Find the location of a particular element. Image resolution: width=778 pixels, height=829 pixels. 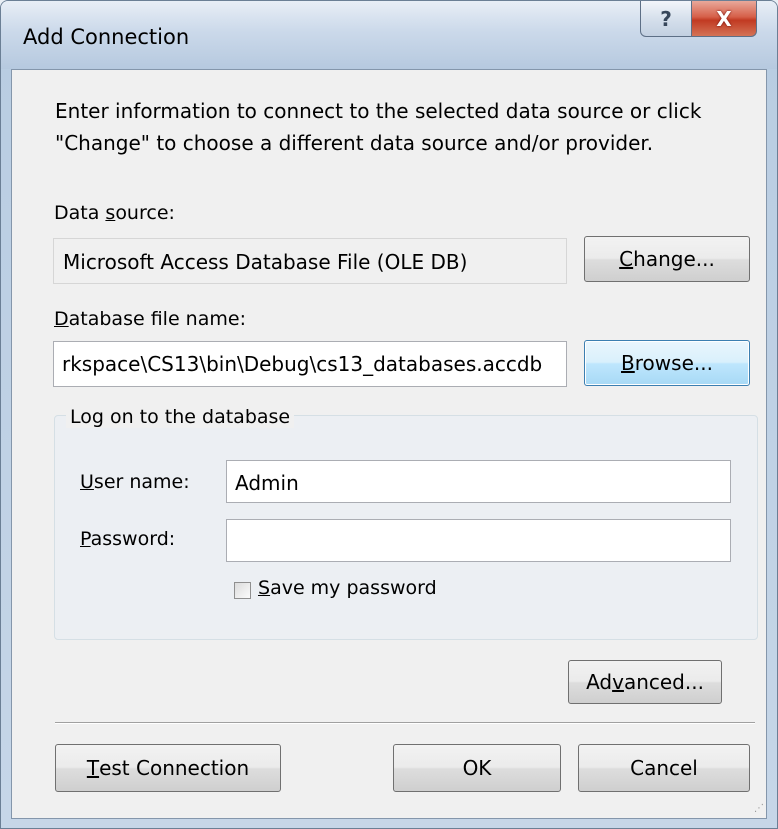

data-source-label-prefix: Data is located at coordinates (80, 213).